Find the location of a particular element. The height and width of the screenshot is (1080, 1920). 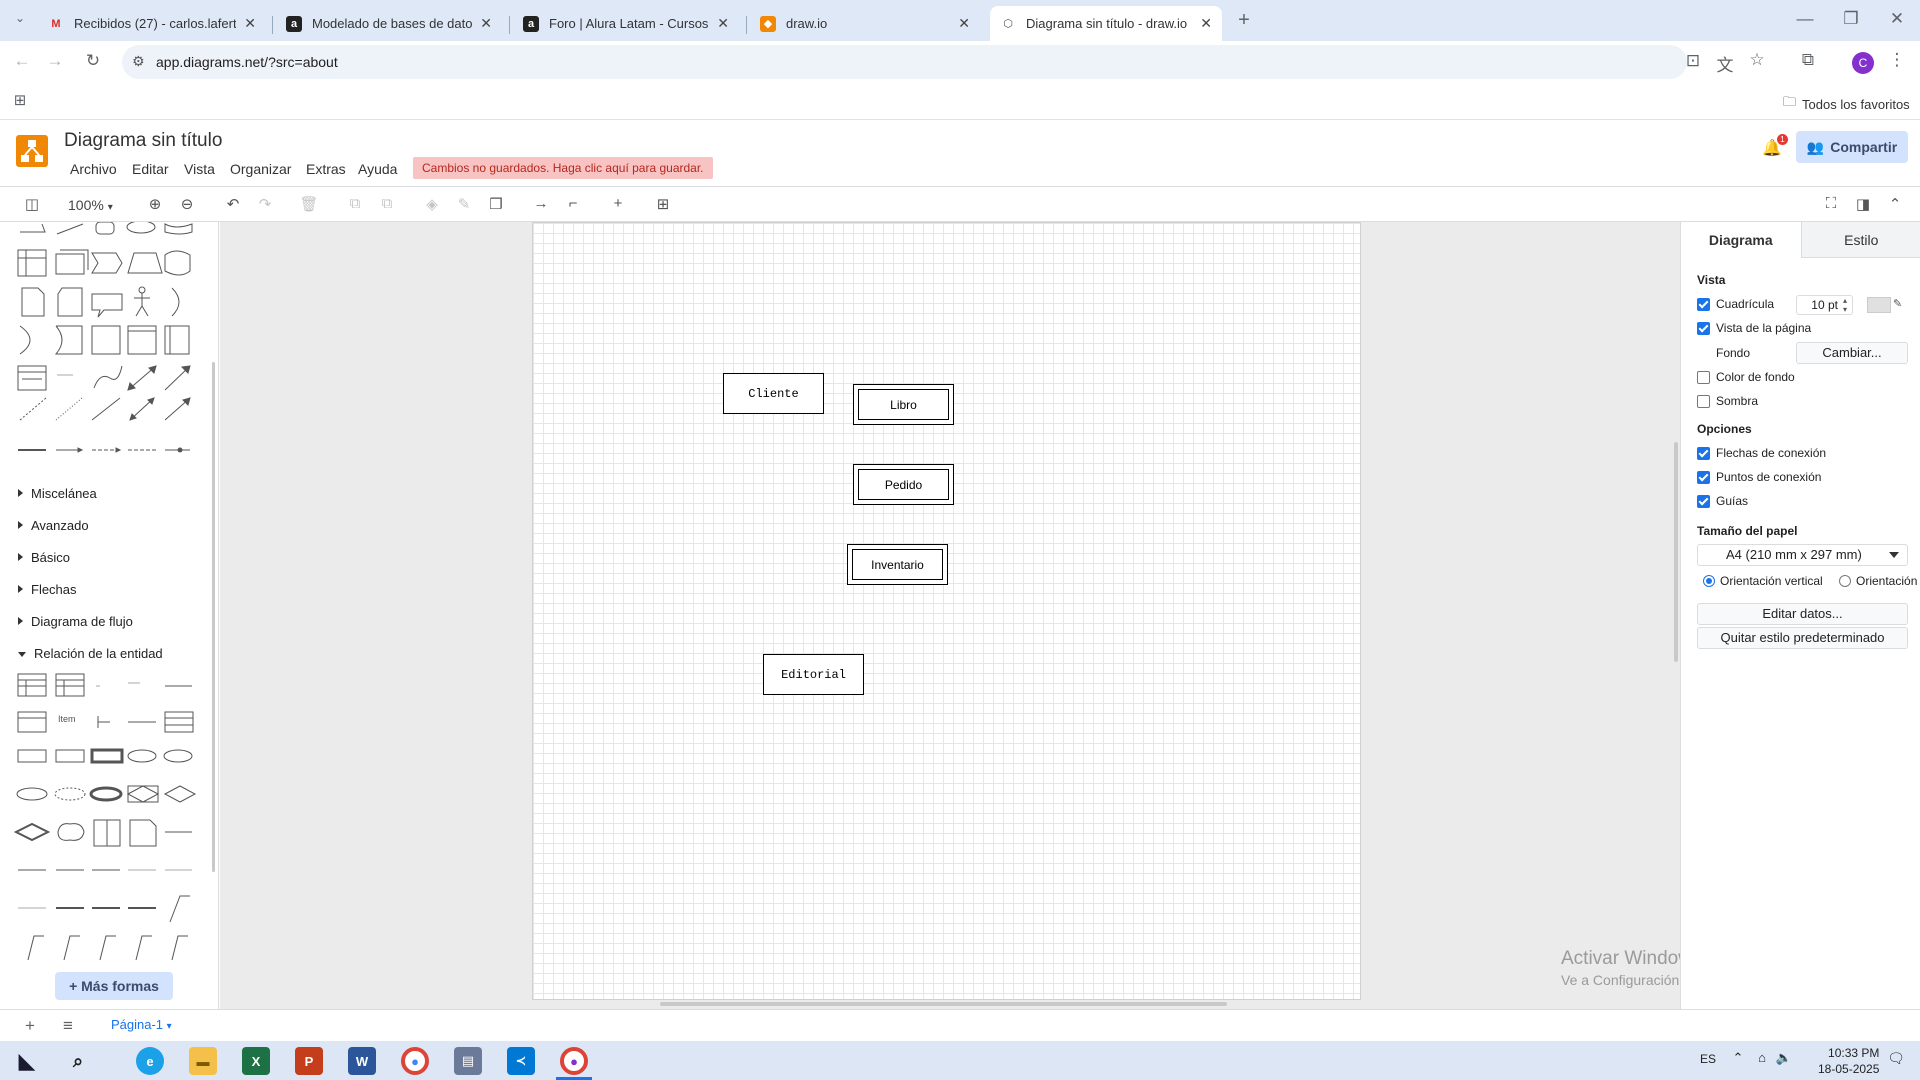

shadow-checkbox: Sombra is located at coordinates (1727, 401).